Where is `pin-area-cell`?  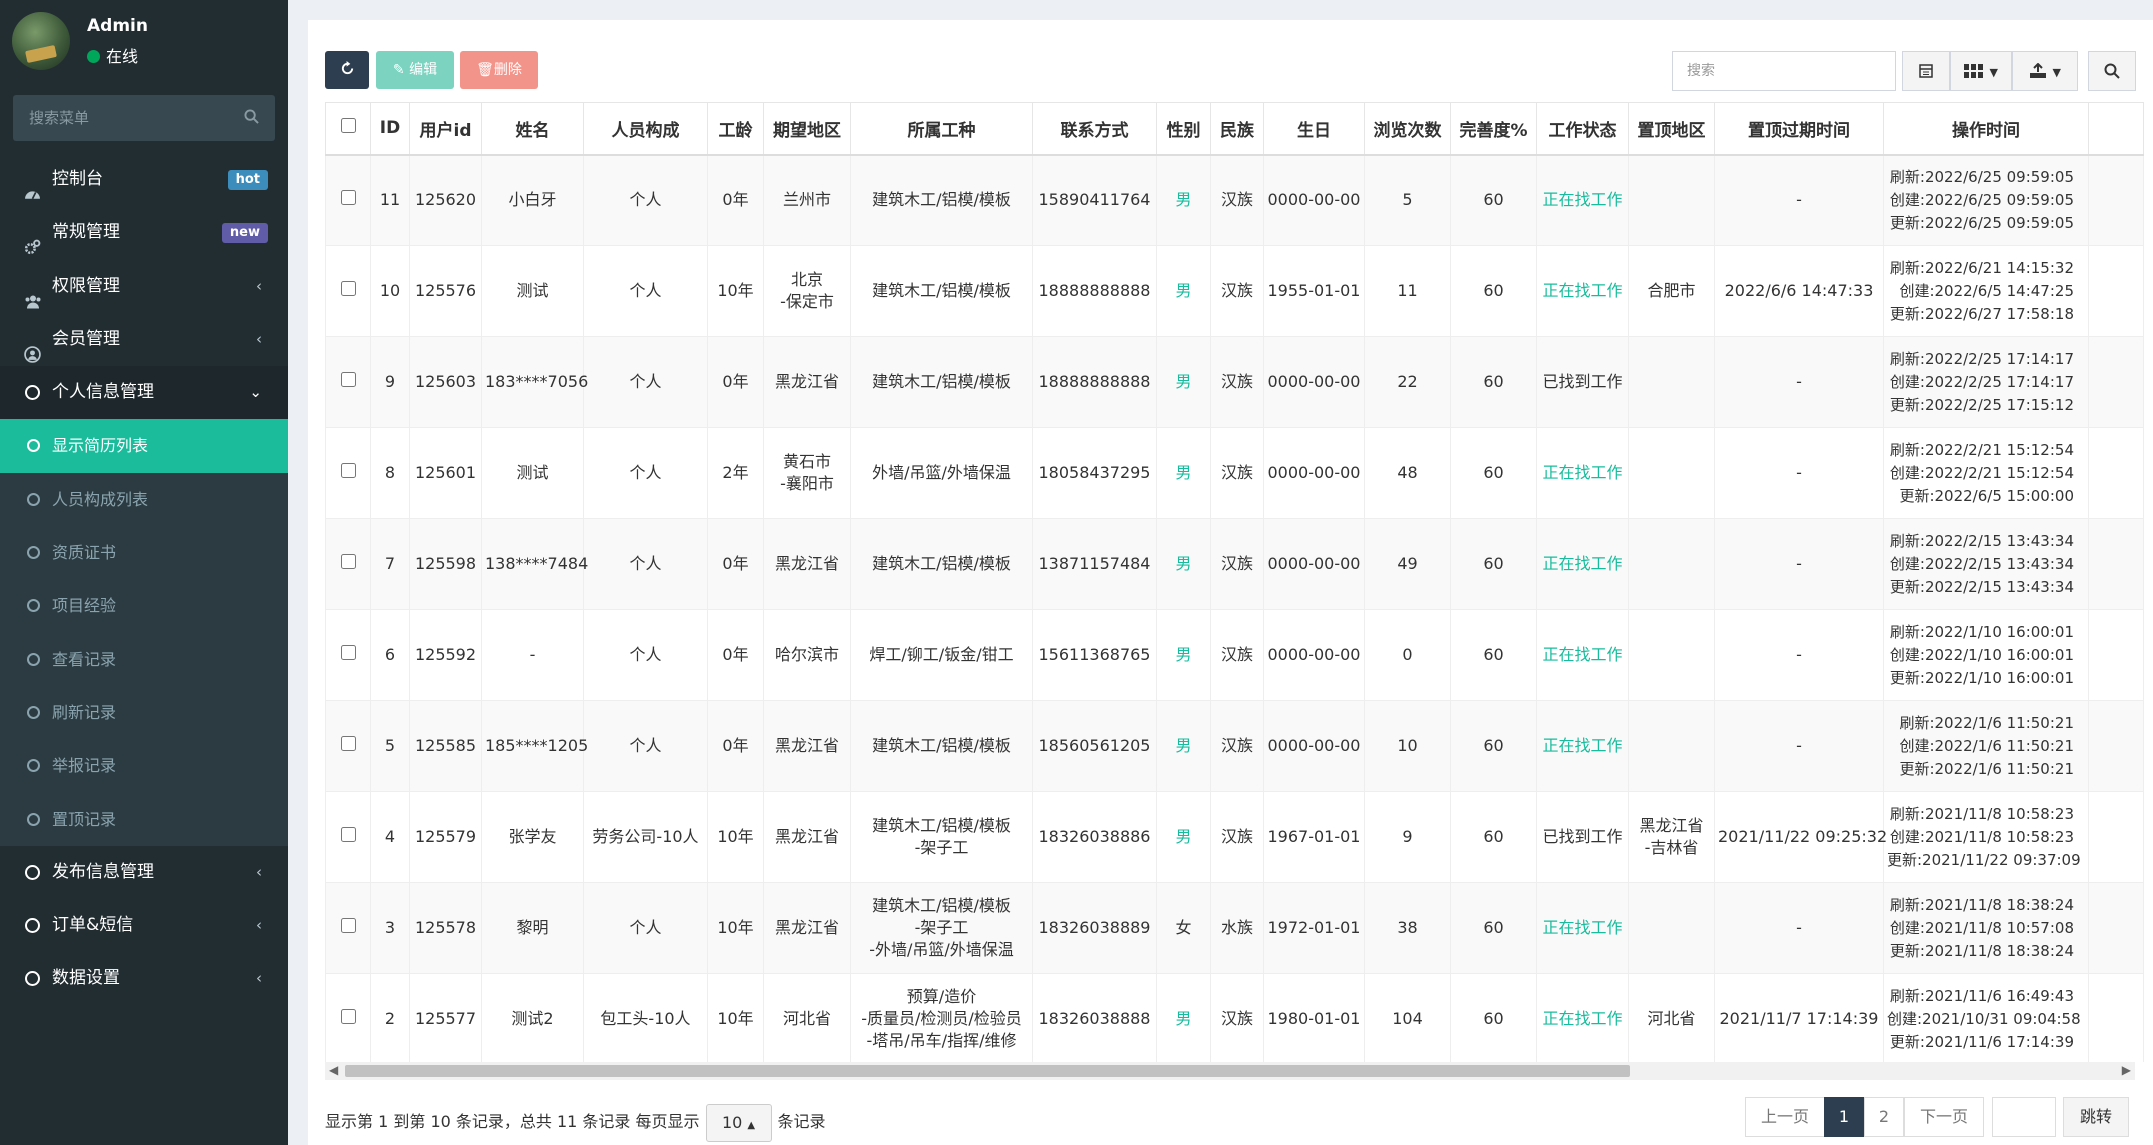
pin-area-cell is located at coordinates (1671, 473).